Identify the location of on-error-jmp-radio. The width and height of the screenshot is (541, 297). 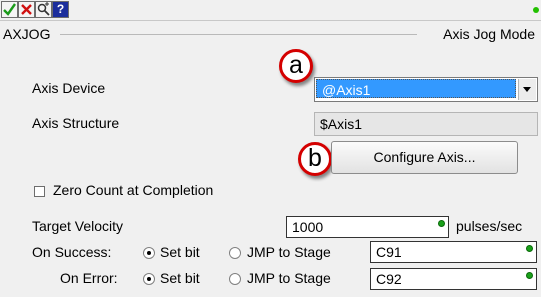
(235, 279).